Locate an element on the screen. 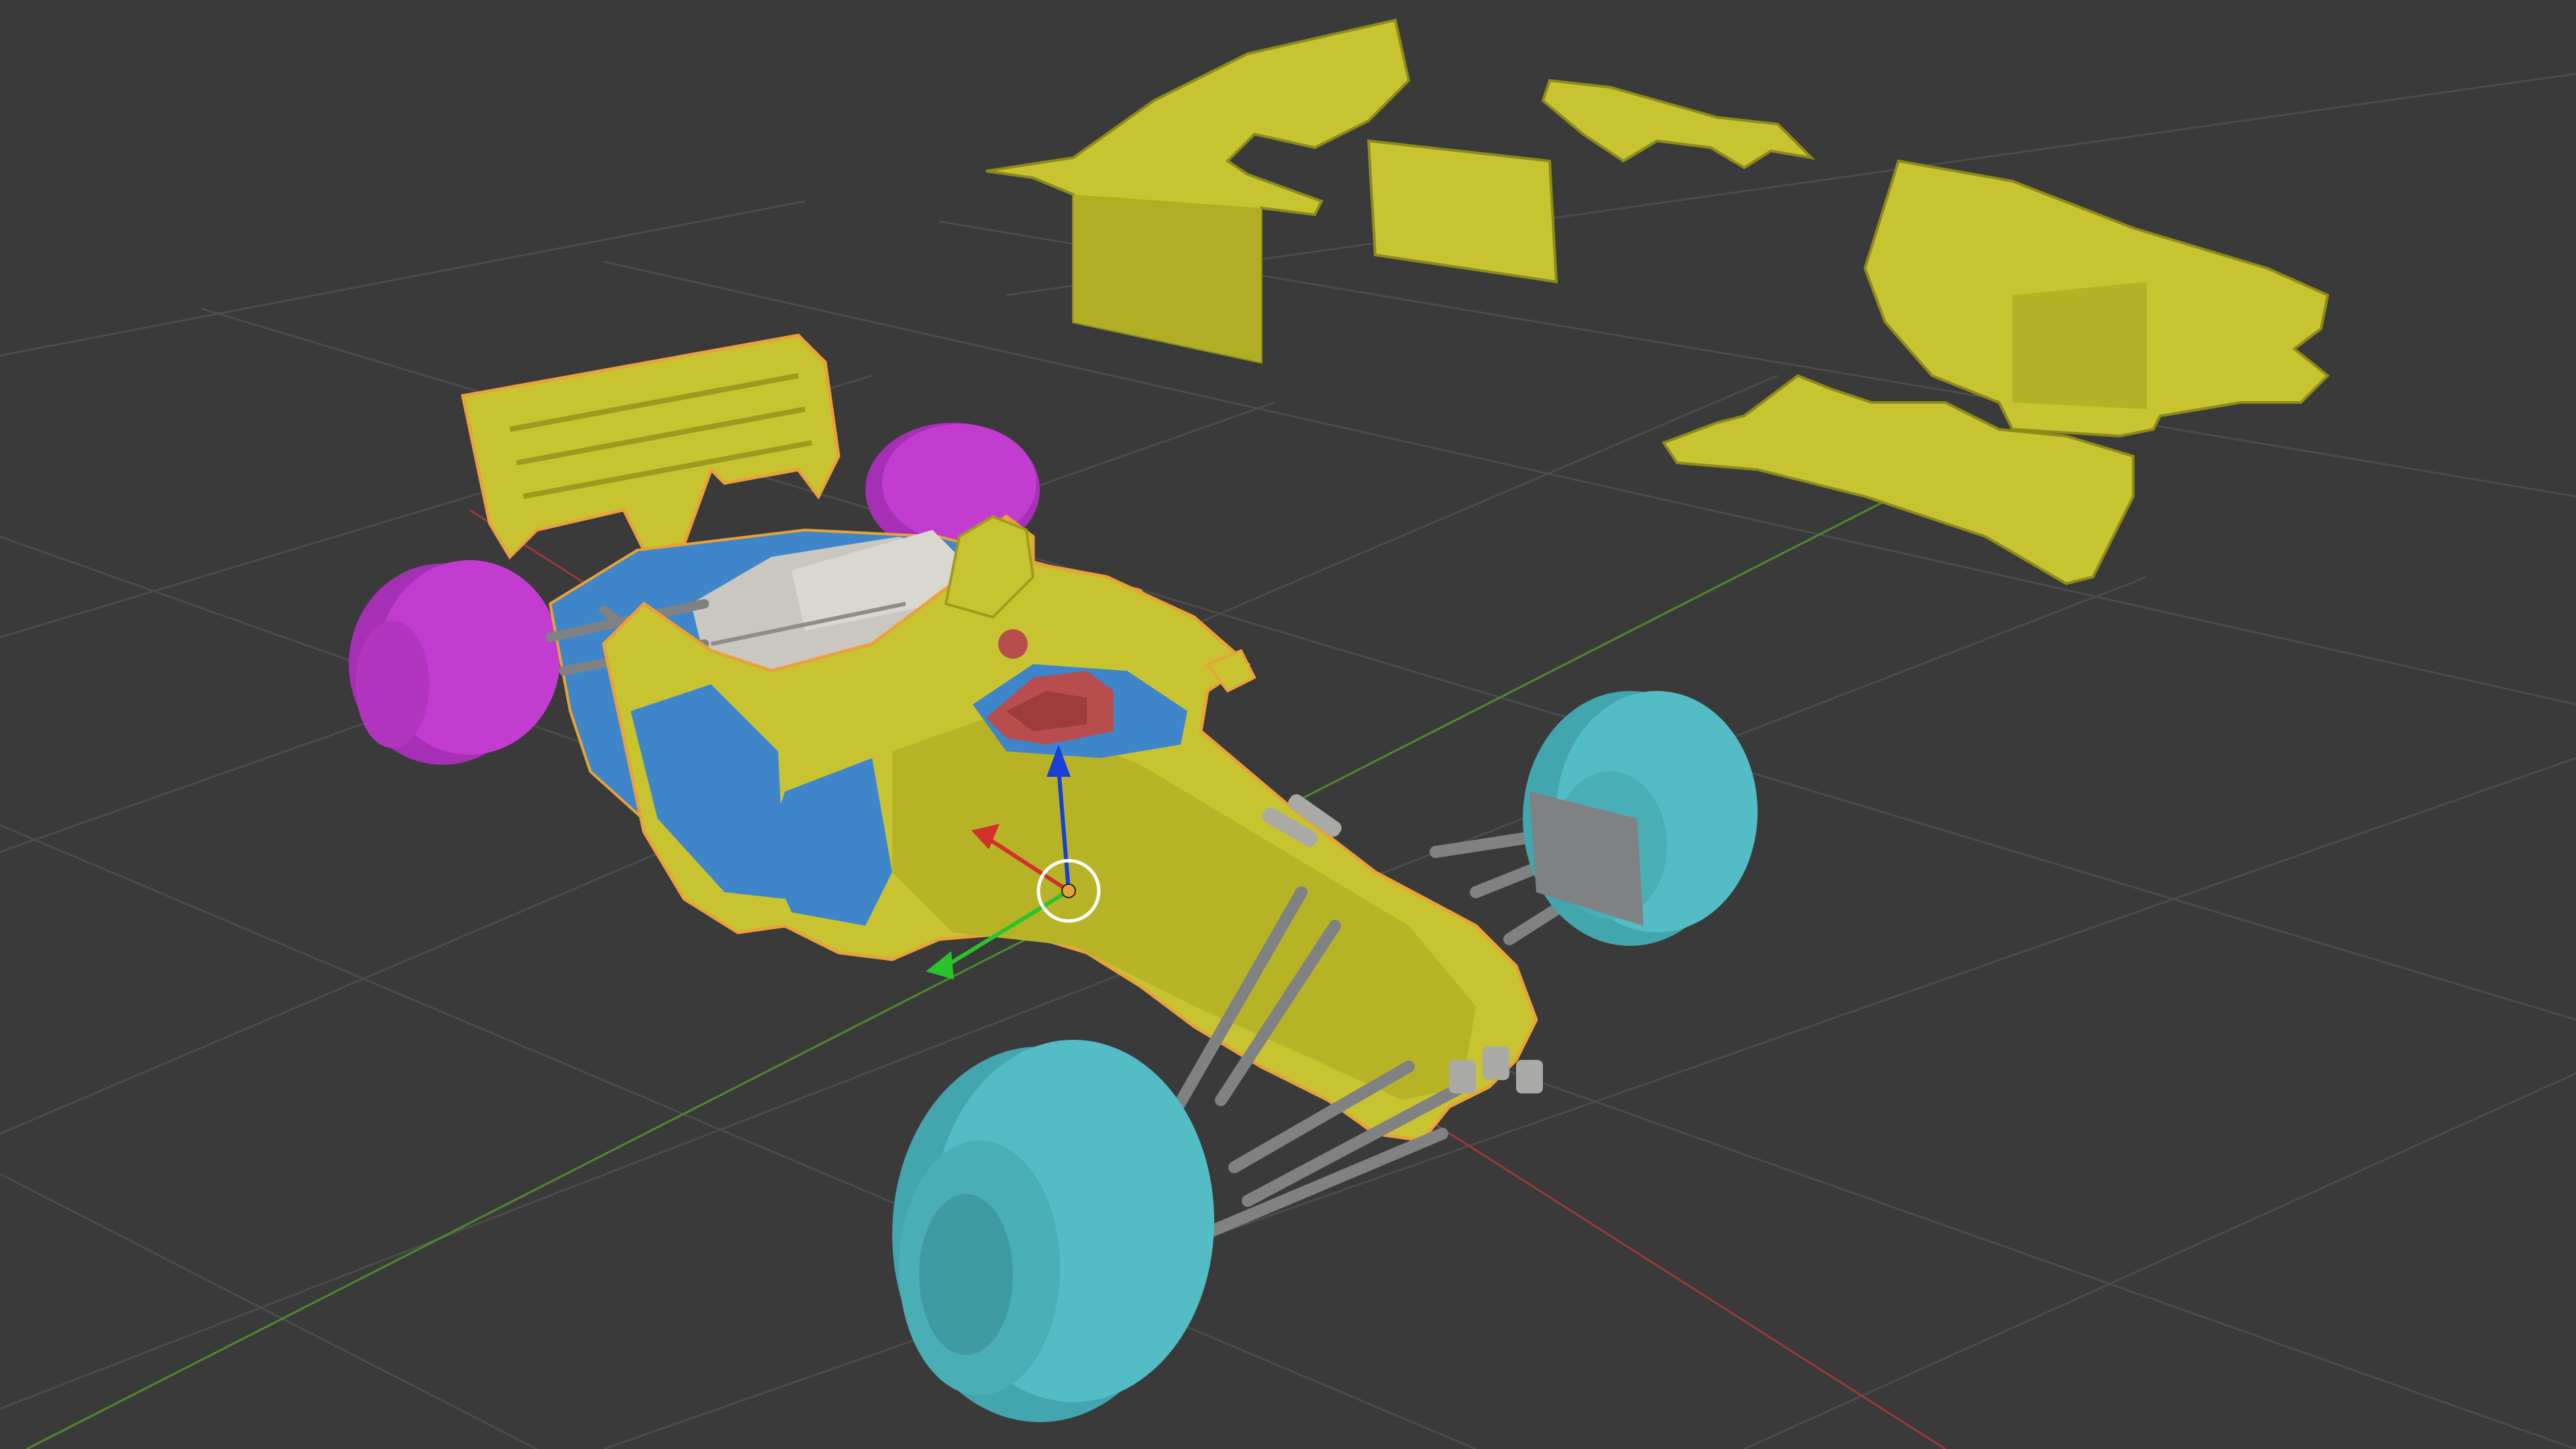  front-left-tire is located at coordinates (1053, 1231).